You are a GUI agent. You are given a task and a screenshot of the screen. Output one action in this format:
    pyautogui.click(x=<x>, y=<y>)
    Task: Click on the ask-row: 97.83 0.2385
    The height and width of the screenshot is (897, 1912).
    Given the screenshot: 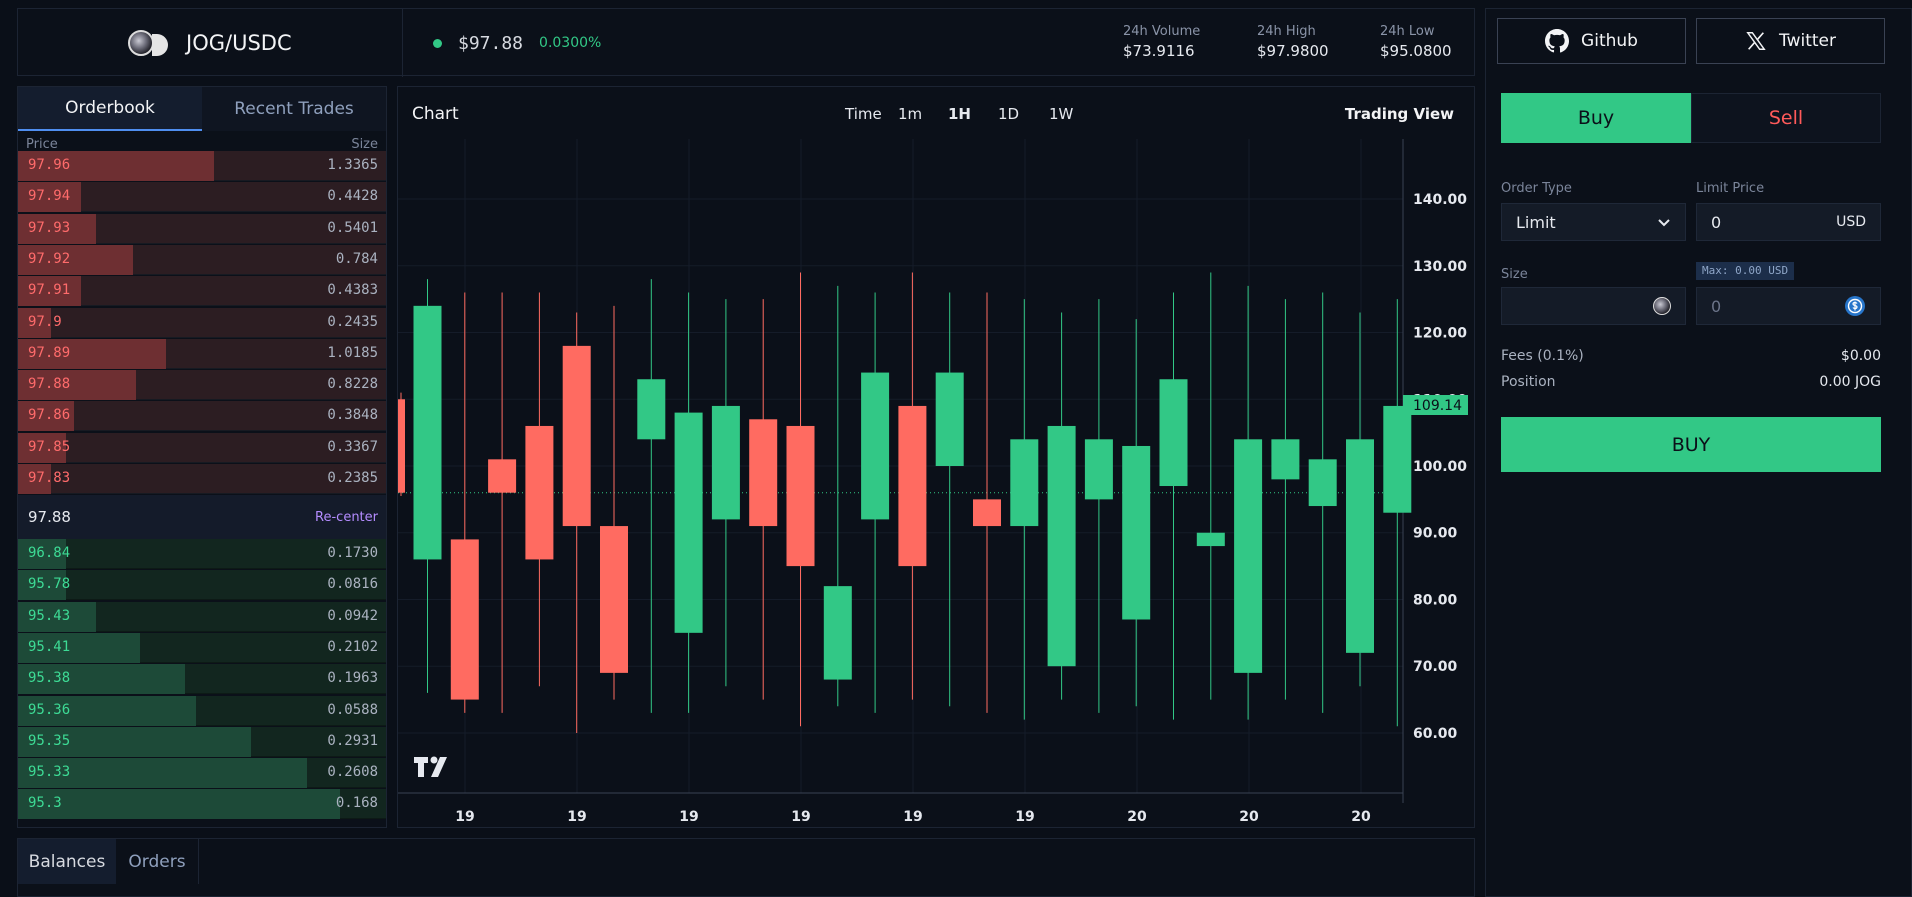 What is the action you would take?
    pyautogui.click(x=202, y=479)
    